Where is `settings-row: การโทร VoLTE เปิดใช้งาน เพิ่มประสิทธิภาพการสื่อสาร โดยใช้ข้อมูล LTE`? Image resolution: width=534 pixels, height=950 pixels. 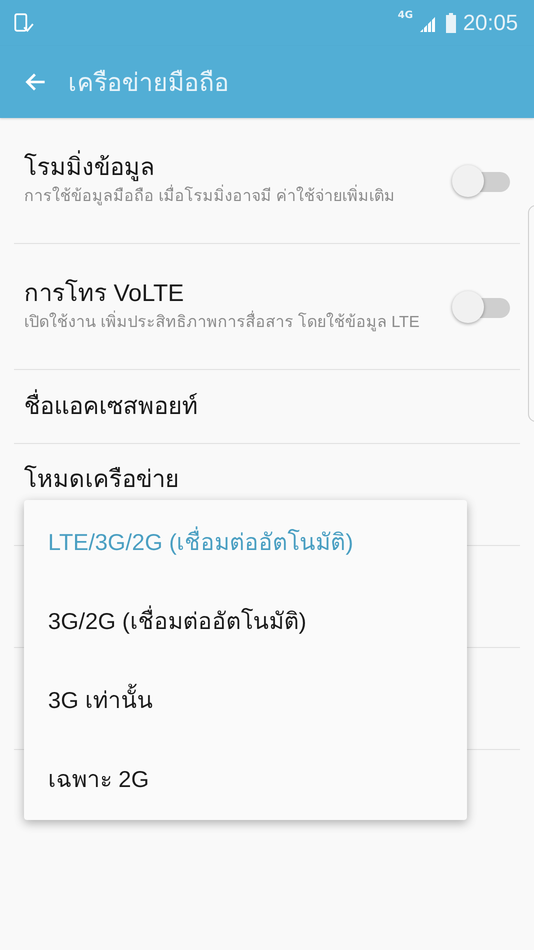 settings-row: การโทร VoLTE เปิดใช้งาน เพิ่มประสิทธิภาพการสื่อสาร โดยใช้ข้อมูล LTE is located at coordinates (267, 307).